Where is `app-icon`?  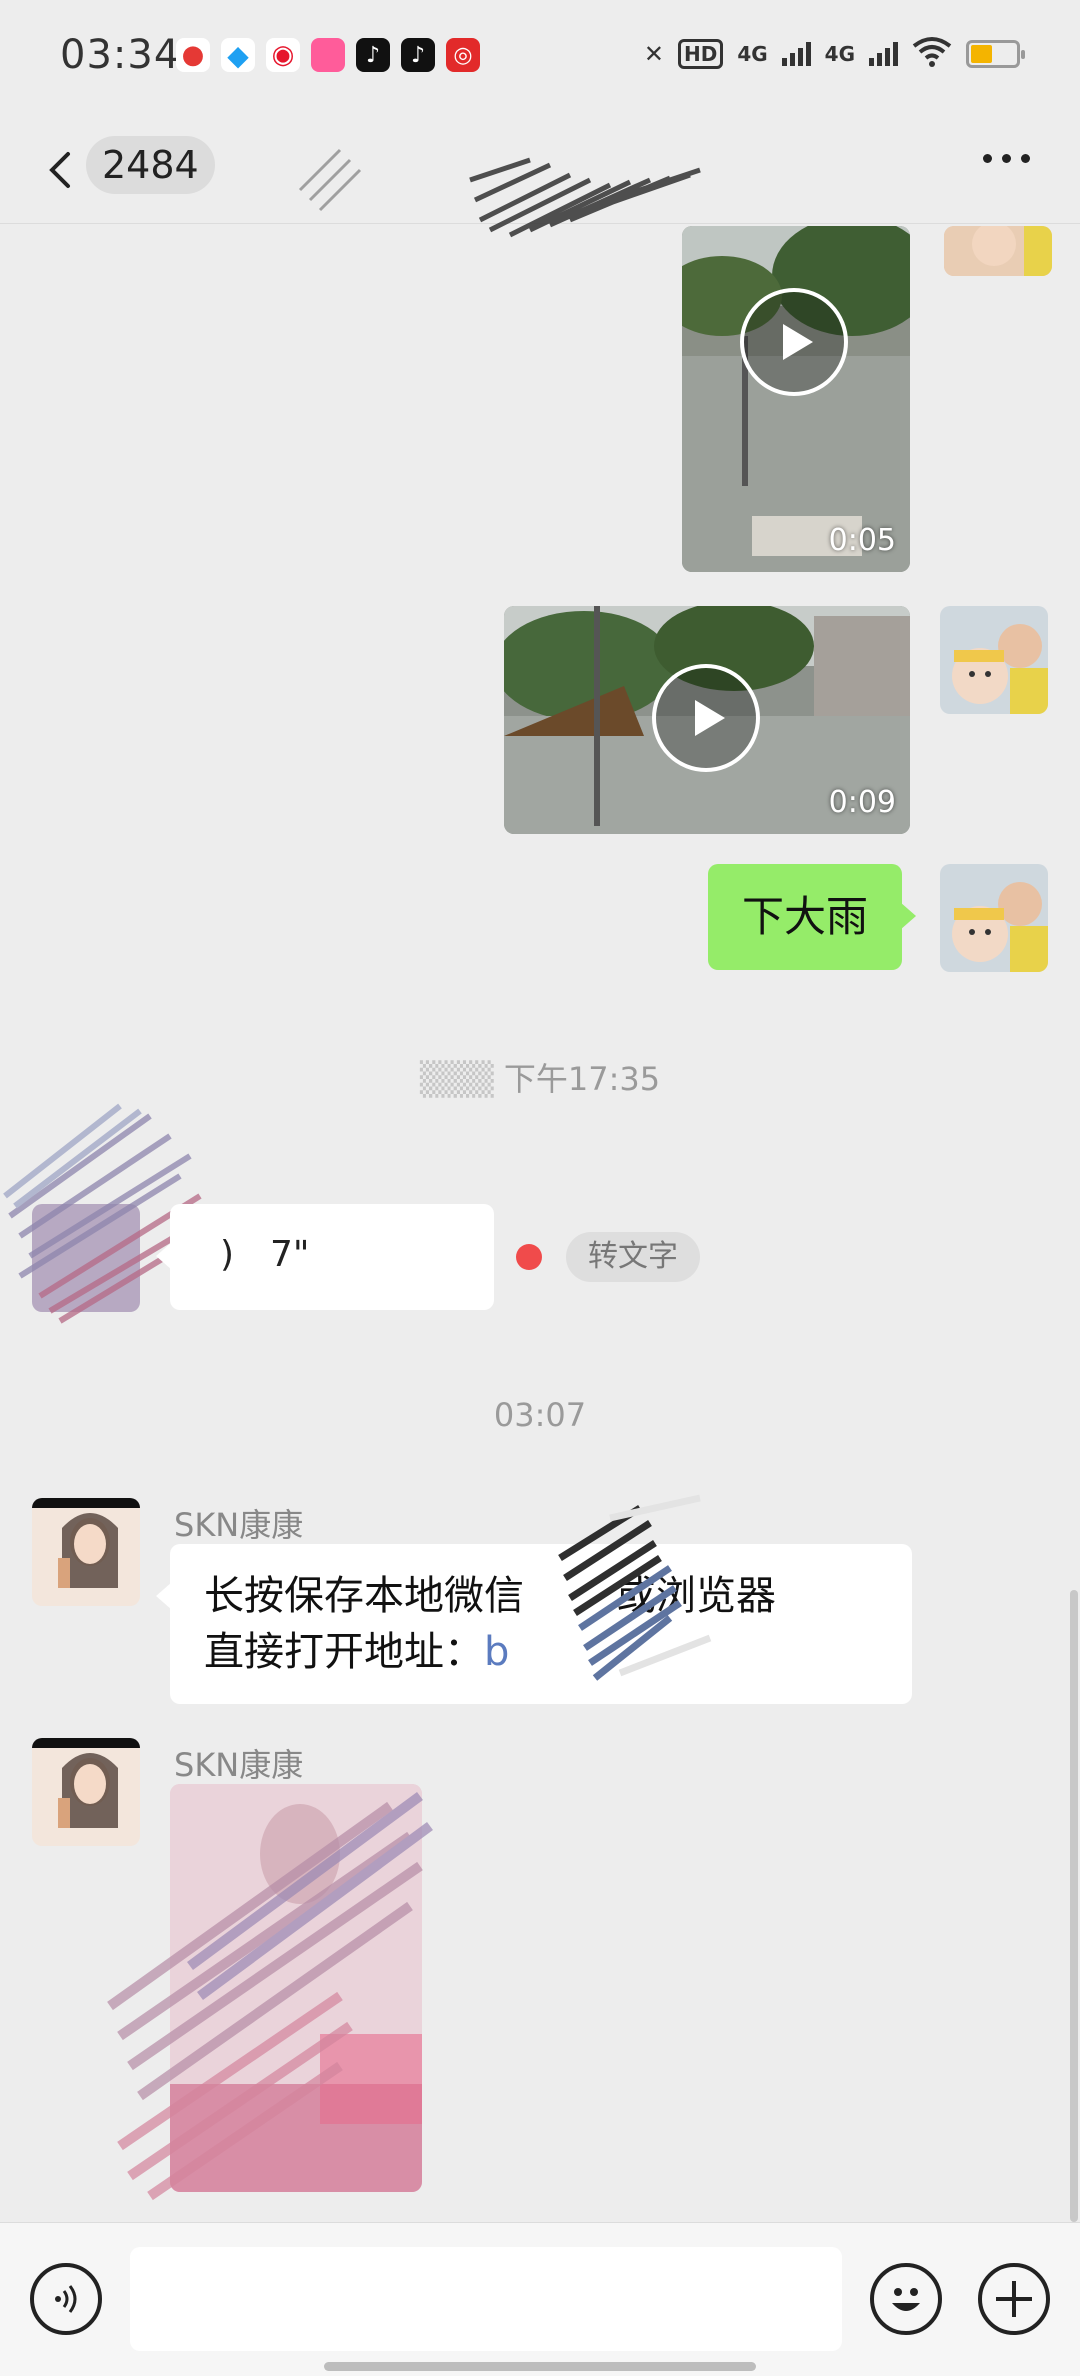 app-icon is located at coordinates (328, 55).